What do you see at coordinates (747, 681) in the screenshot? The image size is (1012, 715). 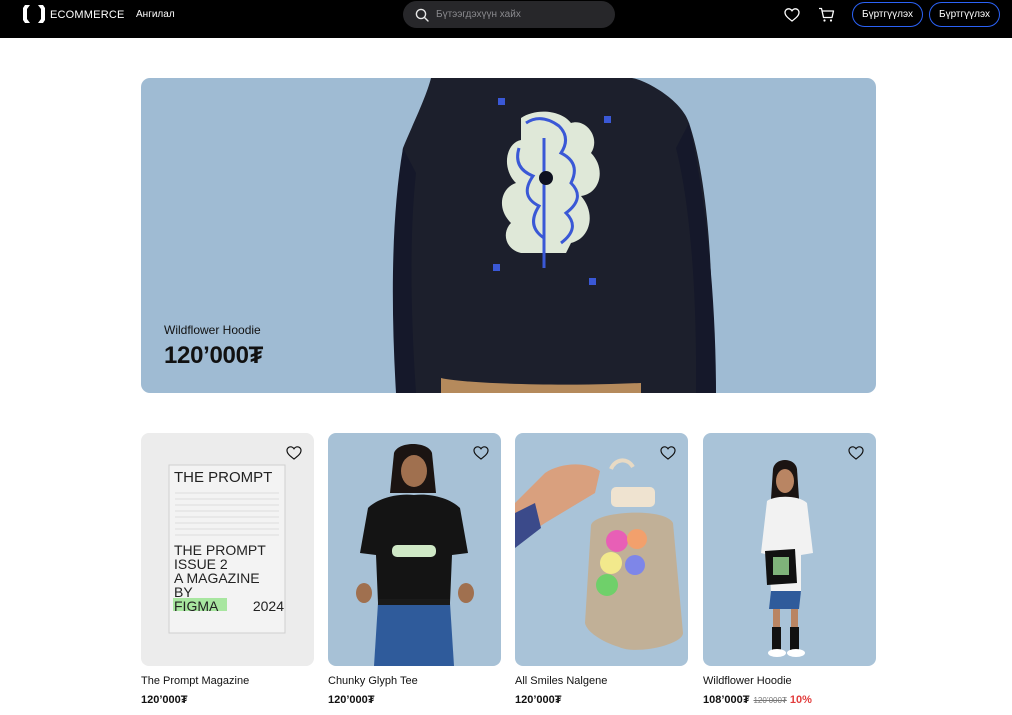 I see `product-name: Wildflower Hoodie` at bounding box center [747, 681].